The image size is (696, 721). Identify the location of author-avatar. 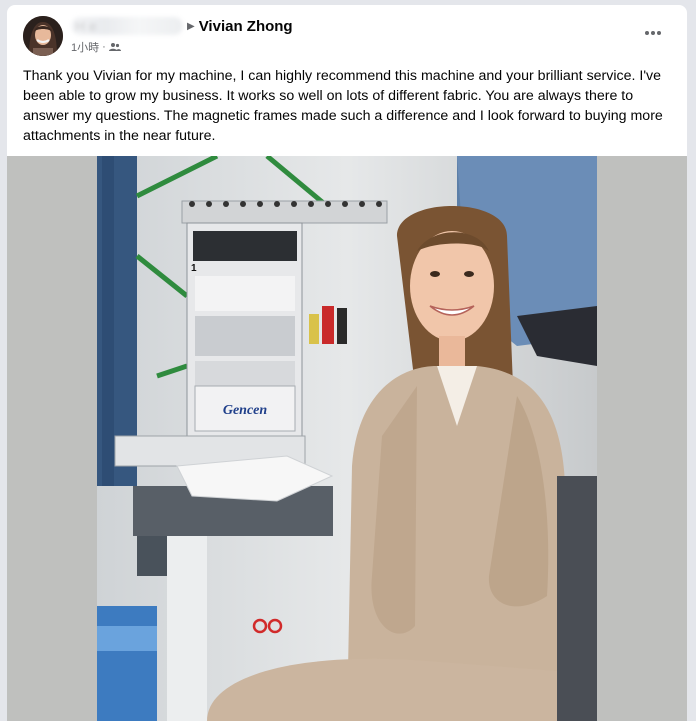
(43, 36).